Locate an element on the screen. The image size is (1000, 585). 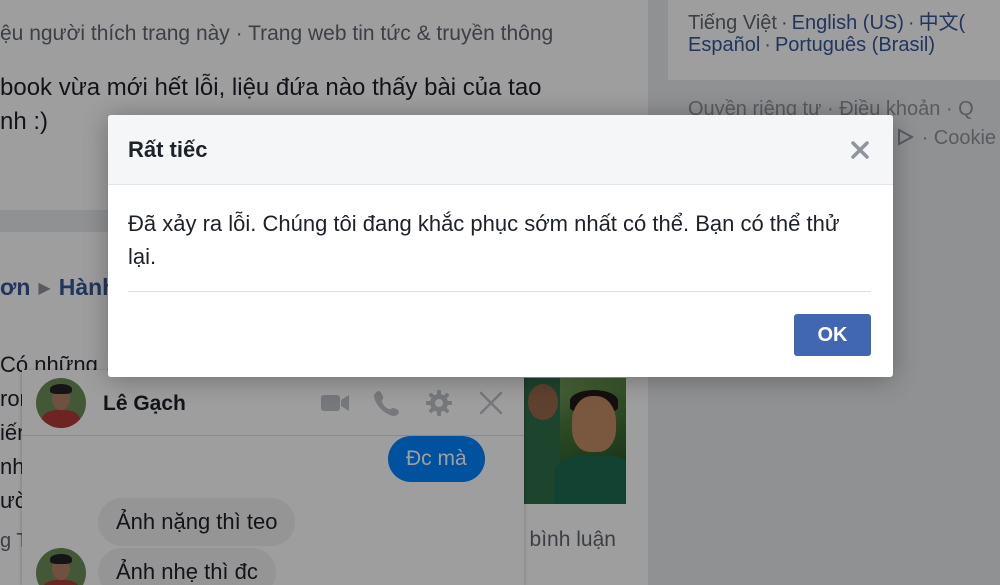
dialog-title: Rất tiếc is located at coordinates (168, 149).